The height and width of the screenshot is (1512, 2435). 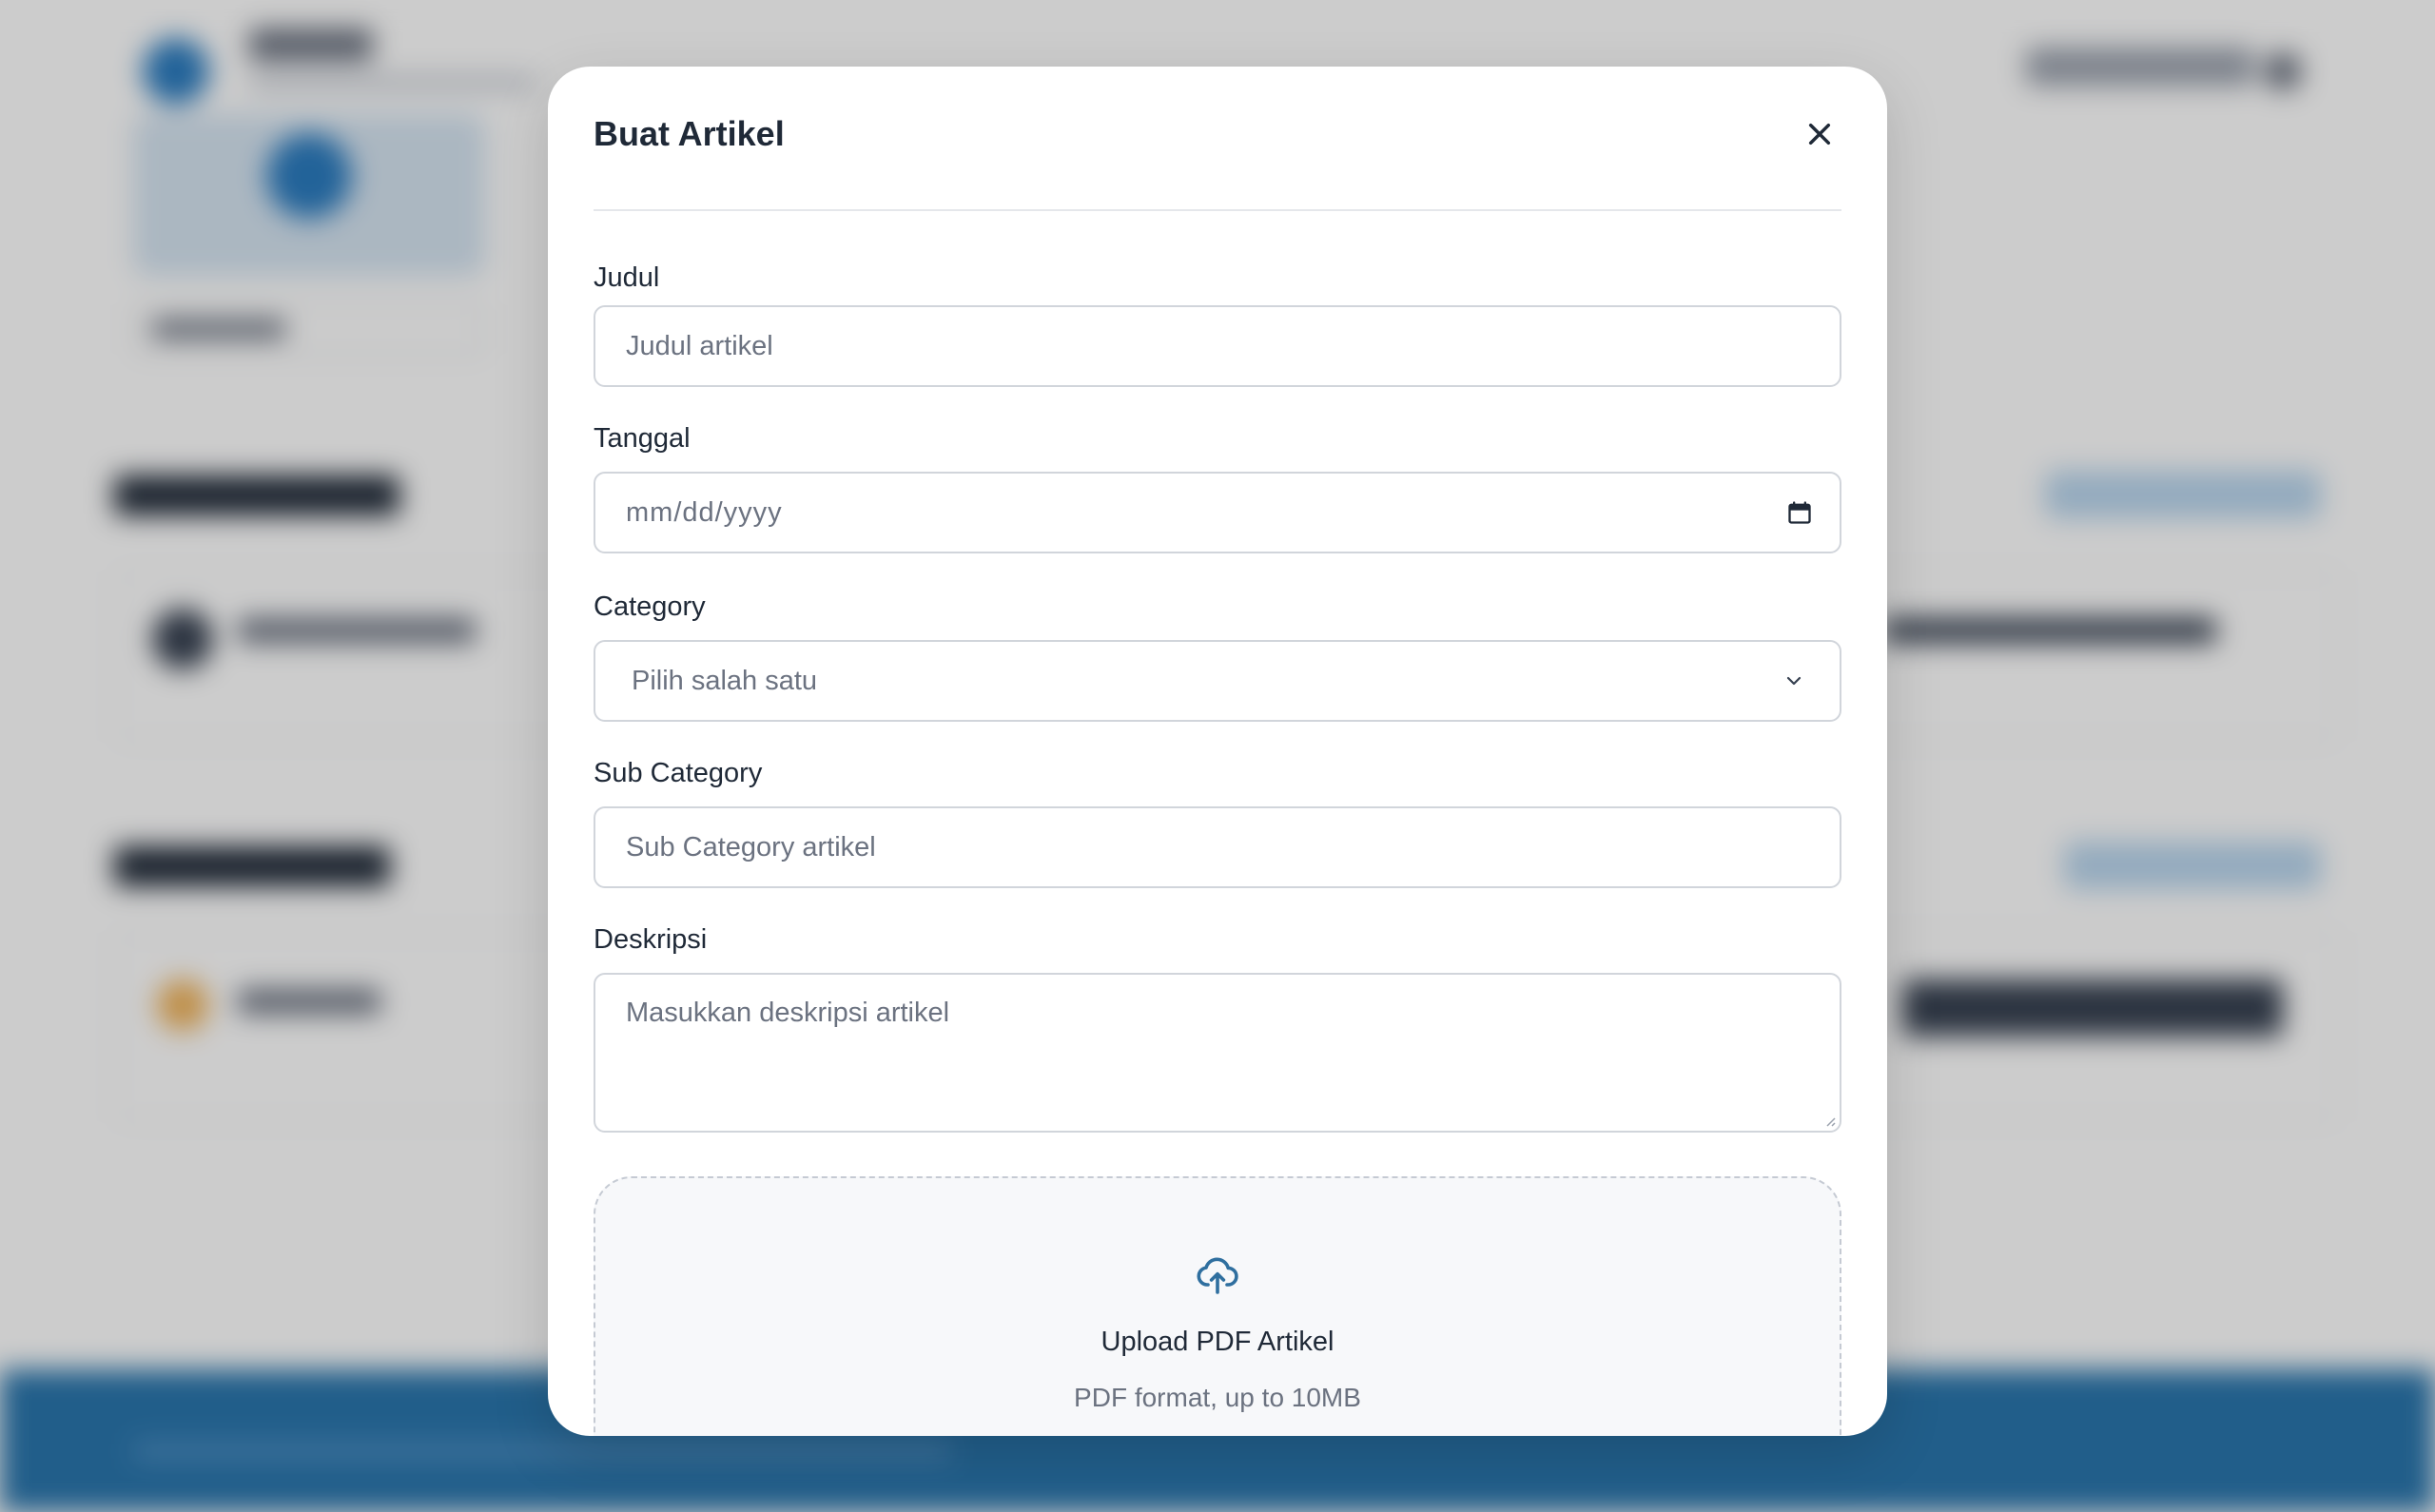 I want to click on close-button, so click(x=1819, y=134).